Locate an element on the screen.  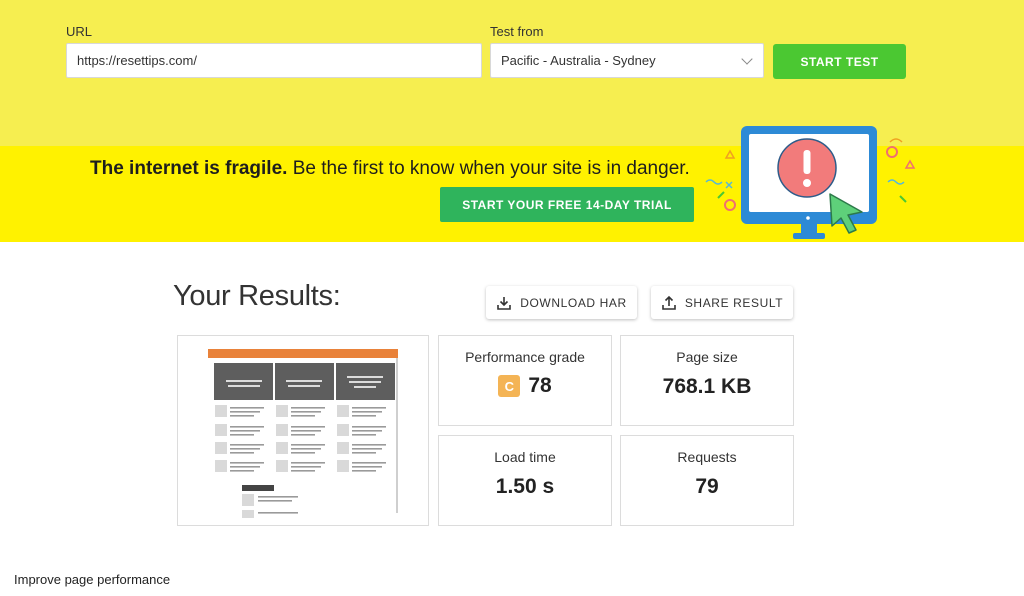
page-screenshot-thumbnail is located at coordinates (303, 430).